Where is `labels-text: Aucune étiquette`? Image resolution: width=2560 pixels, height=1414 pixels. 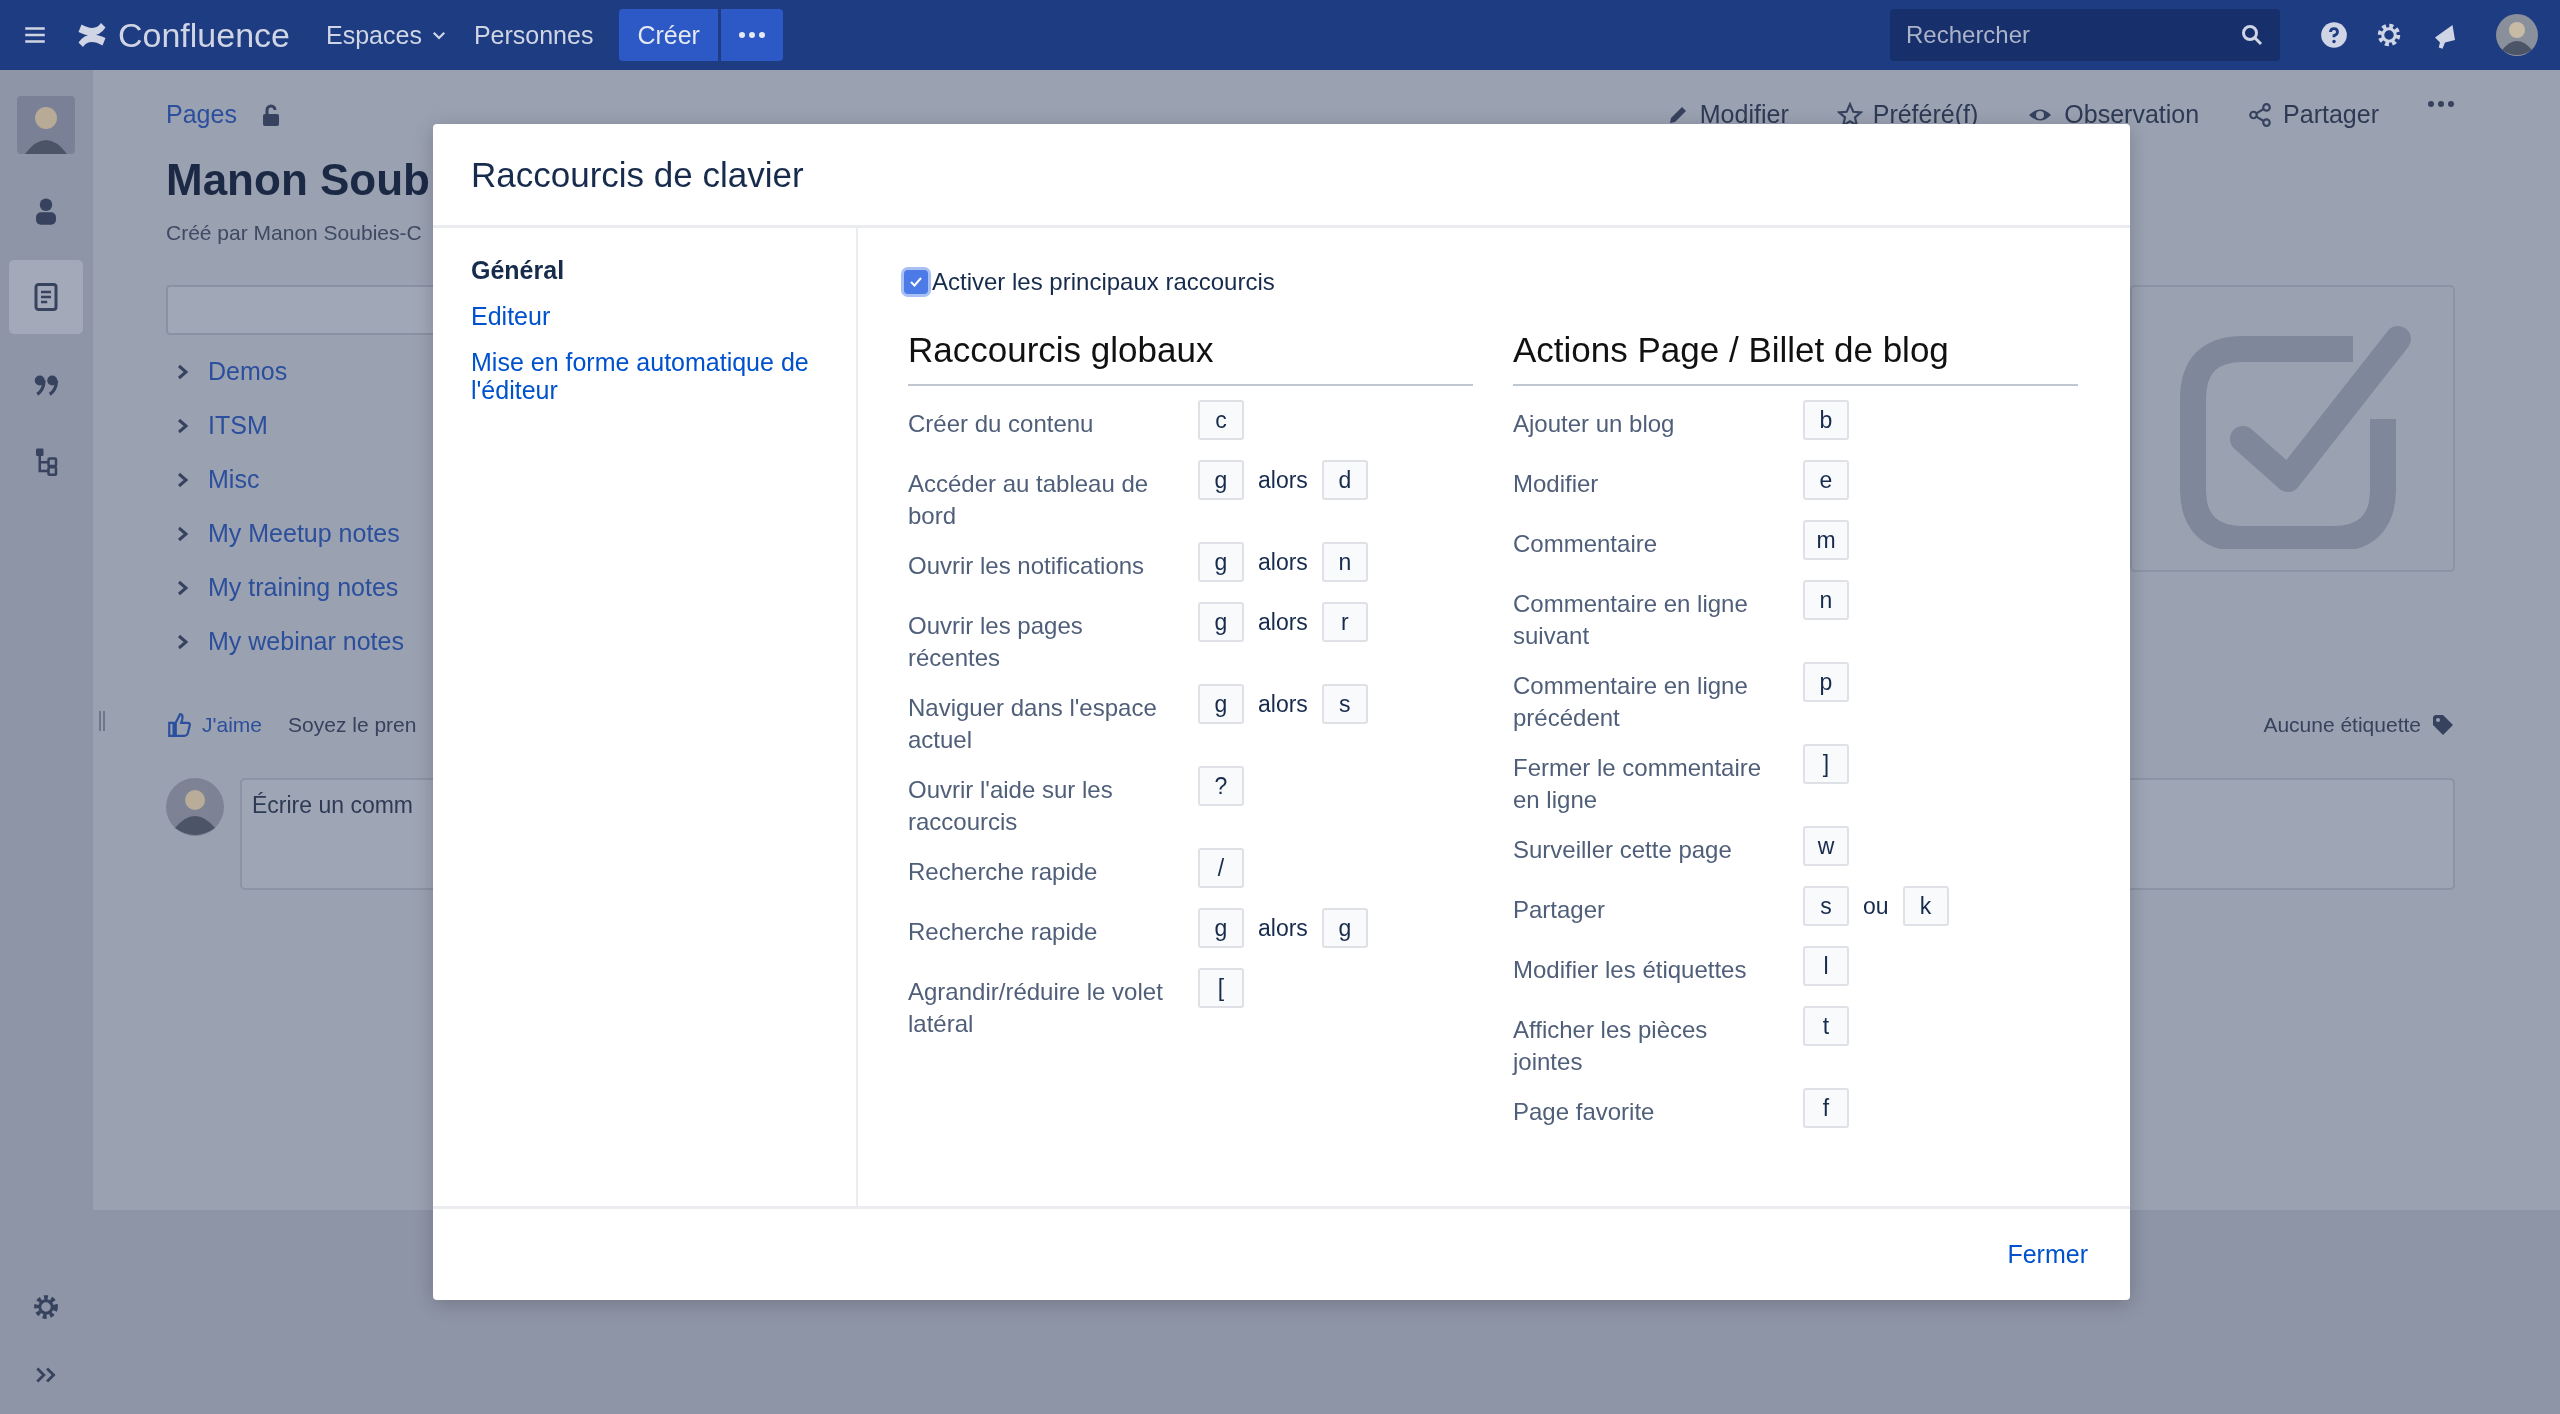 labels-text: Aucune étiquette is located at coordinates (2342, 725).